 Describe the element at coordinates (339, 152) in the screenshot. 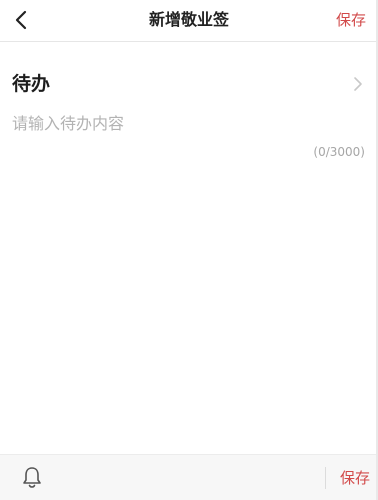

I see `character-counter: (0/3000)` at that location.